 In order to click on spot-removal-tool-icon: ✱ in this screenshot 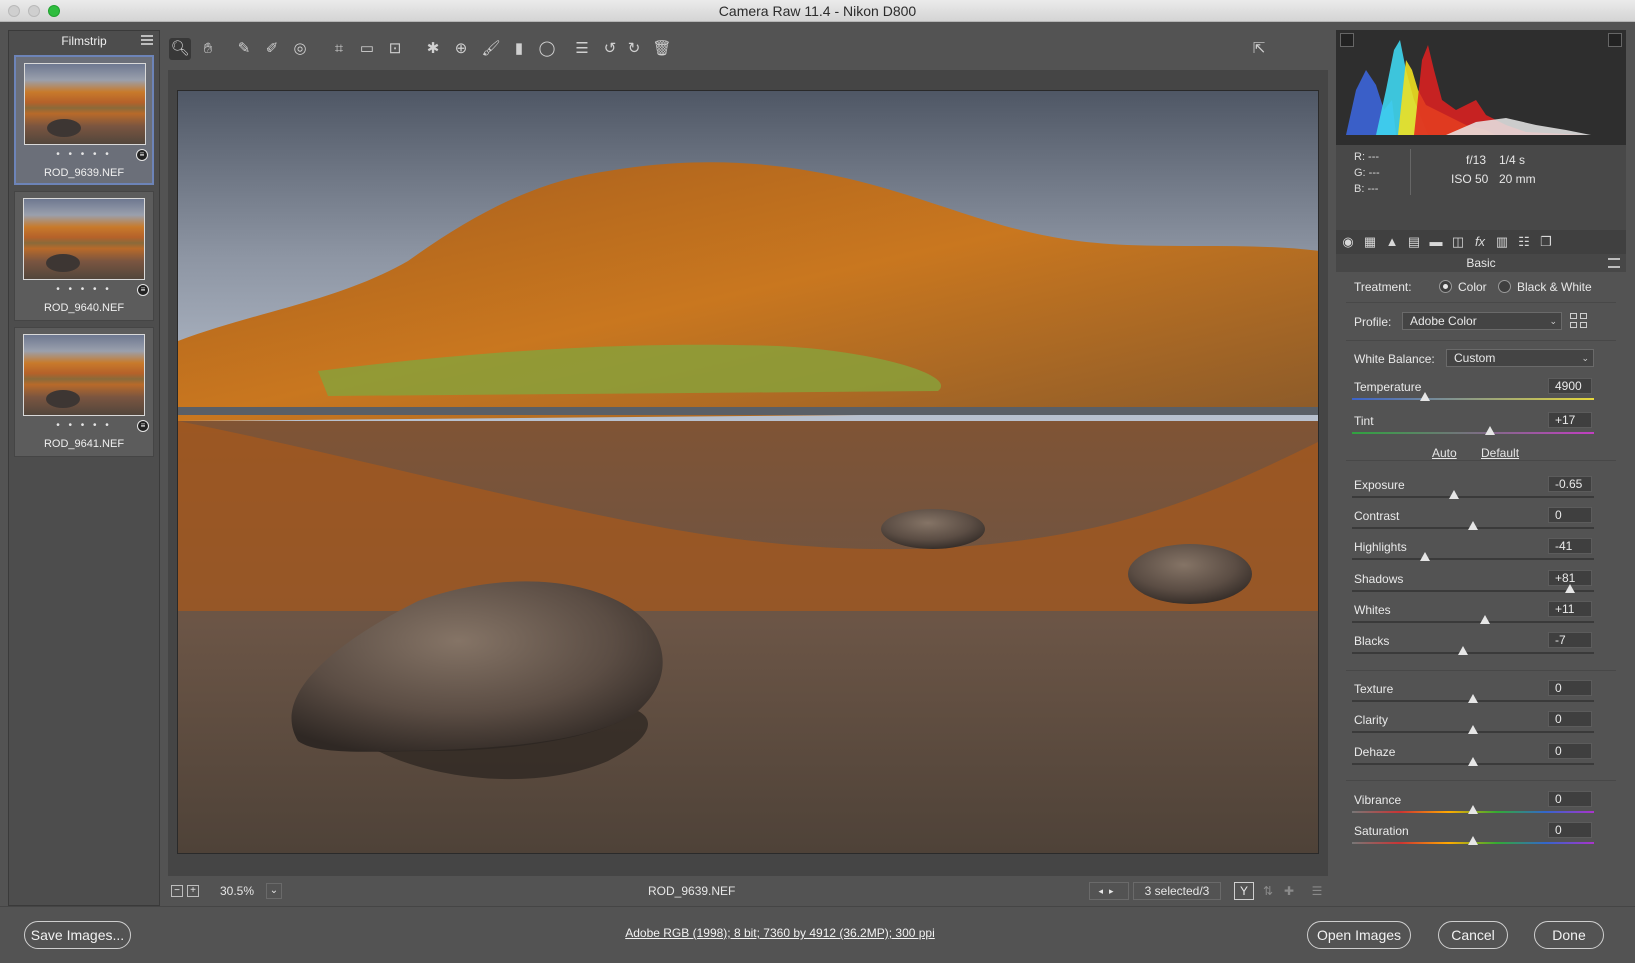, I will do `click(433, 49)`.